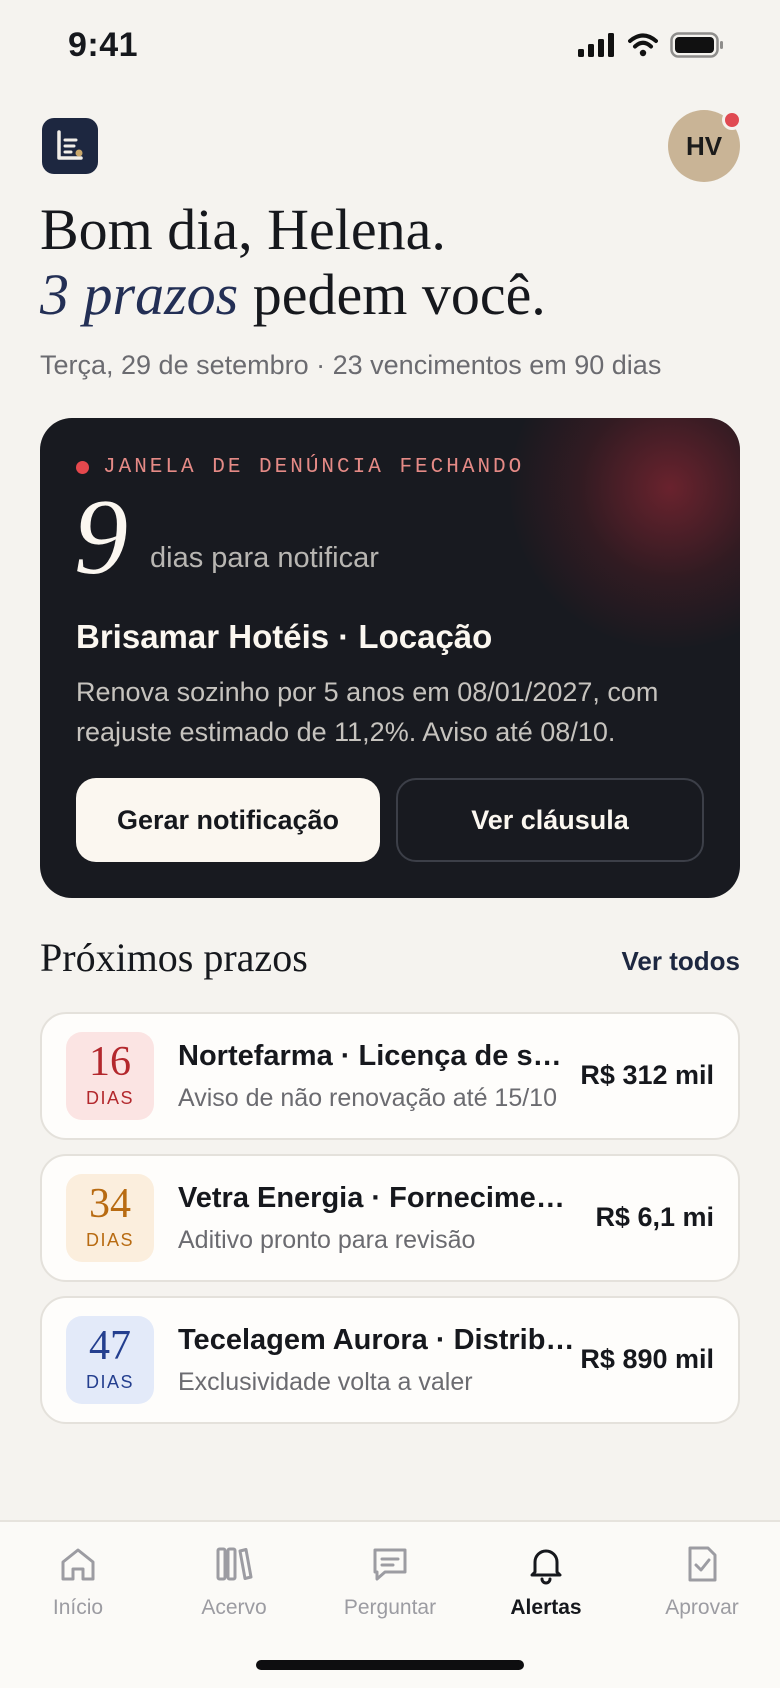 This screenshot has width=780, height=1688. What do you see at coordinates (327, 1240) in the screenshot?
I see `deadline-subtitle: Aditivo pronto para revisão` at bounding box center [327, 1240].